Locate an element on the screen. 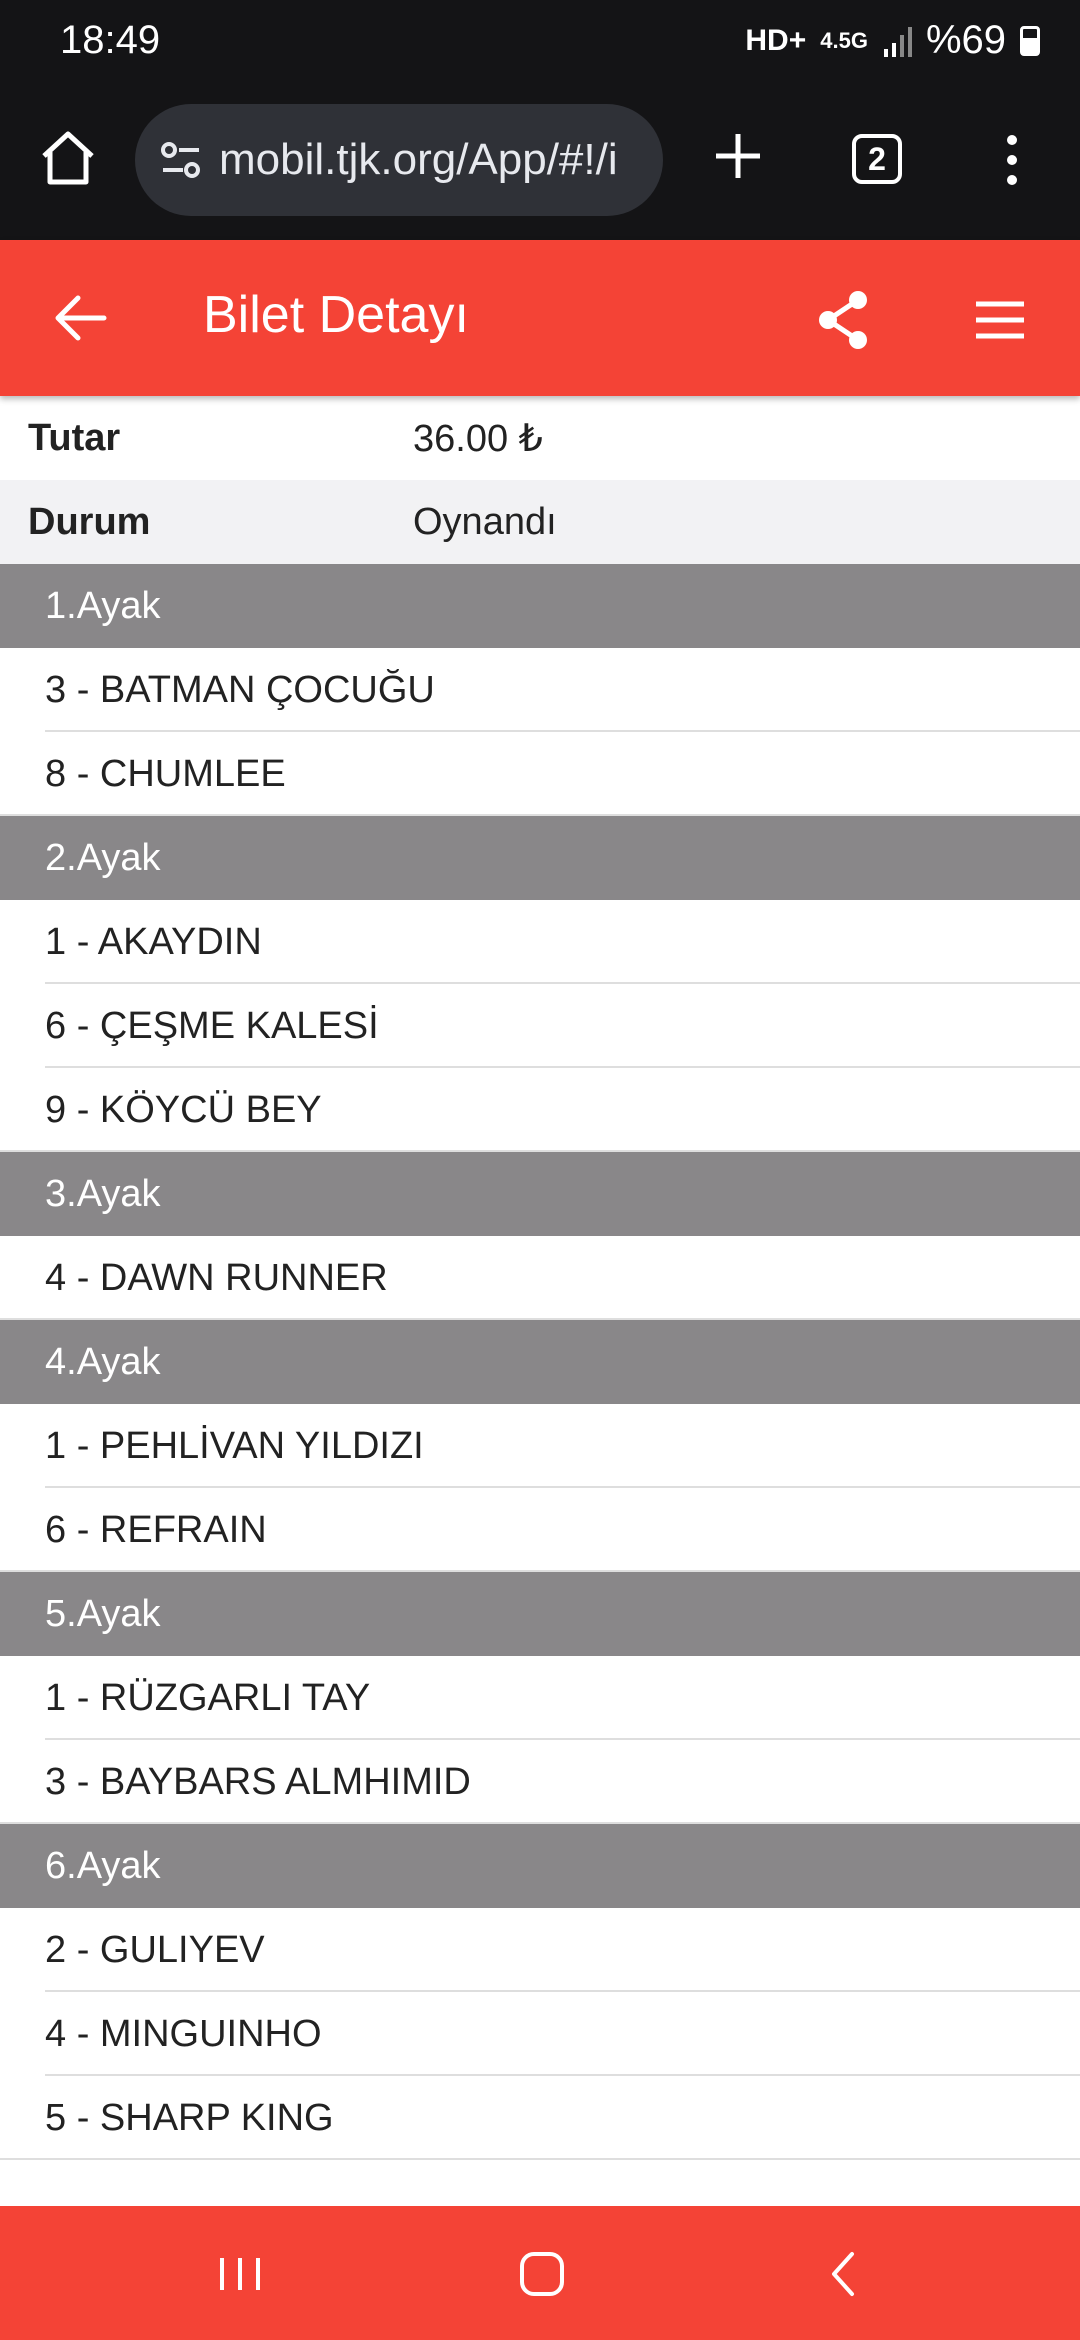  horse-row: 1 - RÜZGARLI TAY is located at coordinates (540, 1698).